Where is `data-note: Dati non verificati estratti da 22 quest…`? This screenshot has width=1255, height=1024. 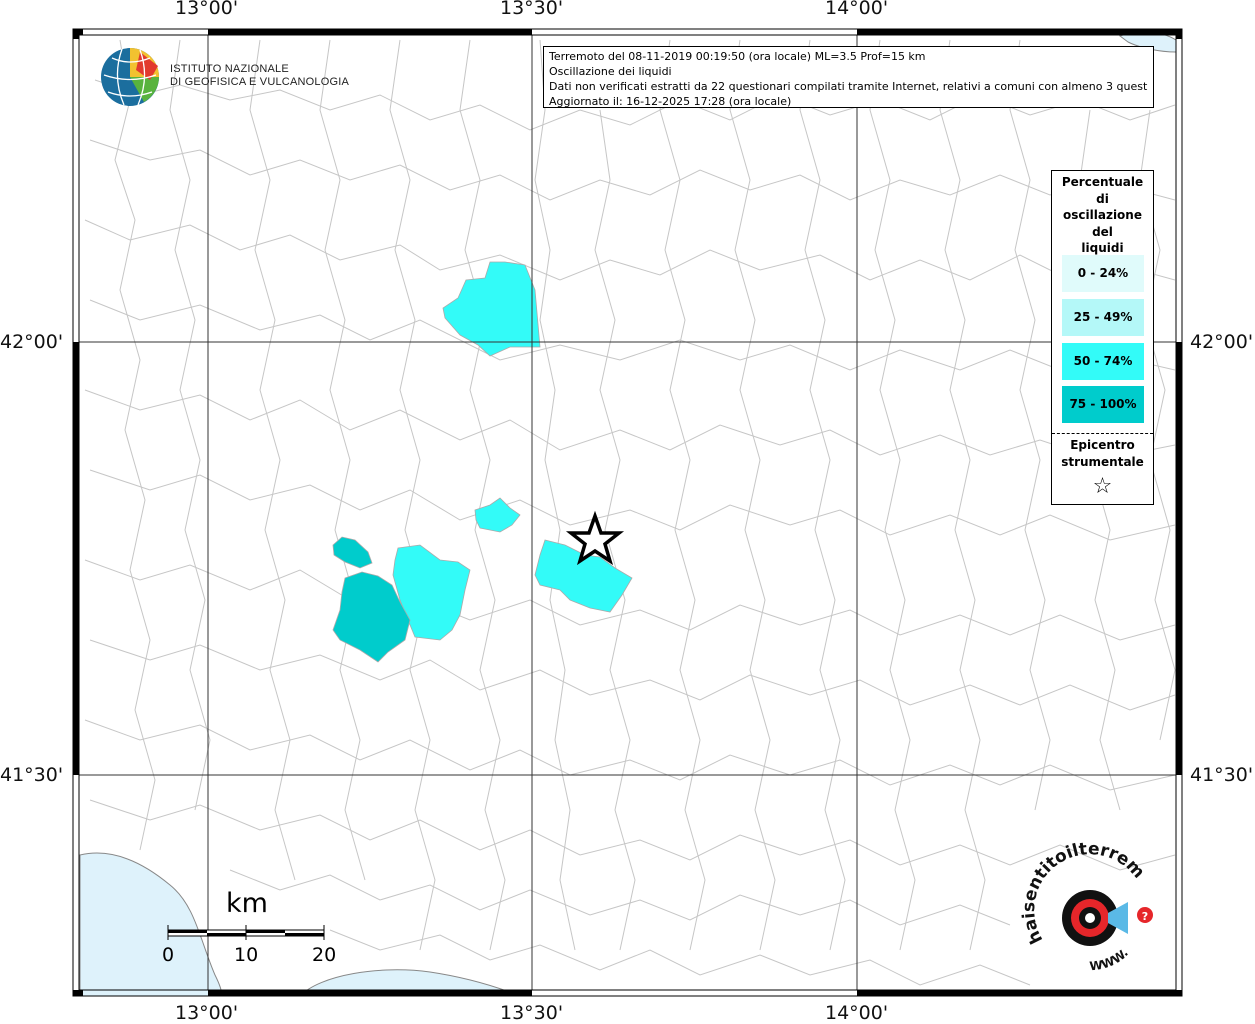
data-note: Dati non verificati estratti da 22 quest… is located at coordinates (848, 86).